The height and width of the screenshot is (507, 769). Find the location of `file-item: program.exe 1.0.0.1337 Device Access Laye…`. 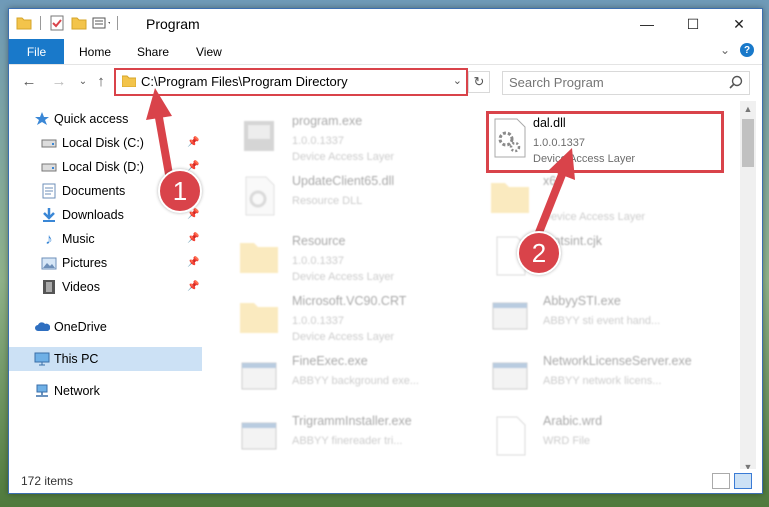

file-item: program.exe 1.0.0.1337 Device Access Laye… is located at coordinates (358, 138).